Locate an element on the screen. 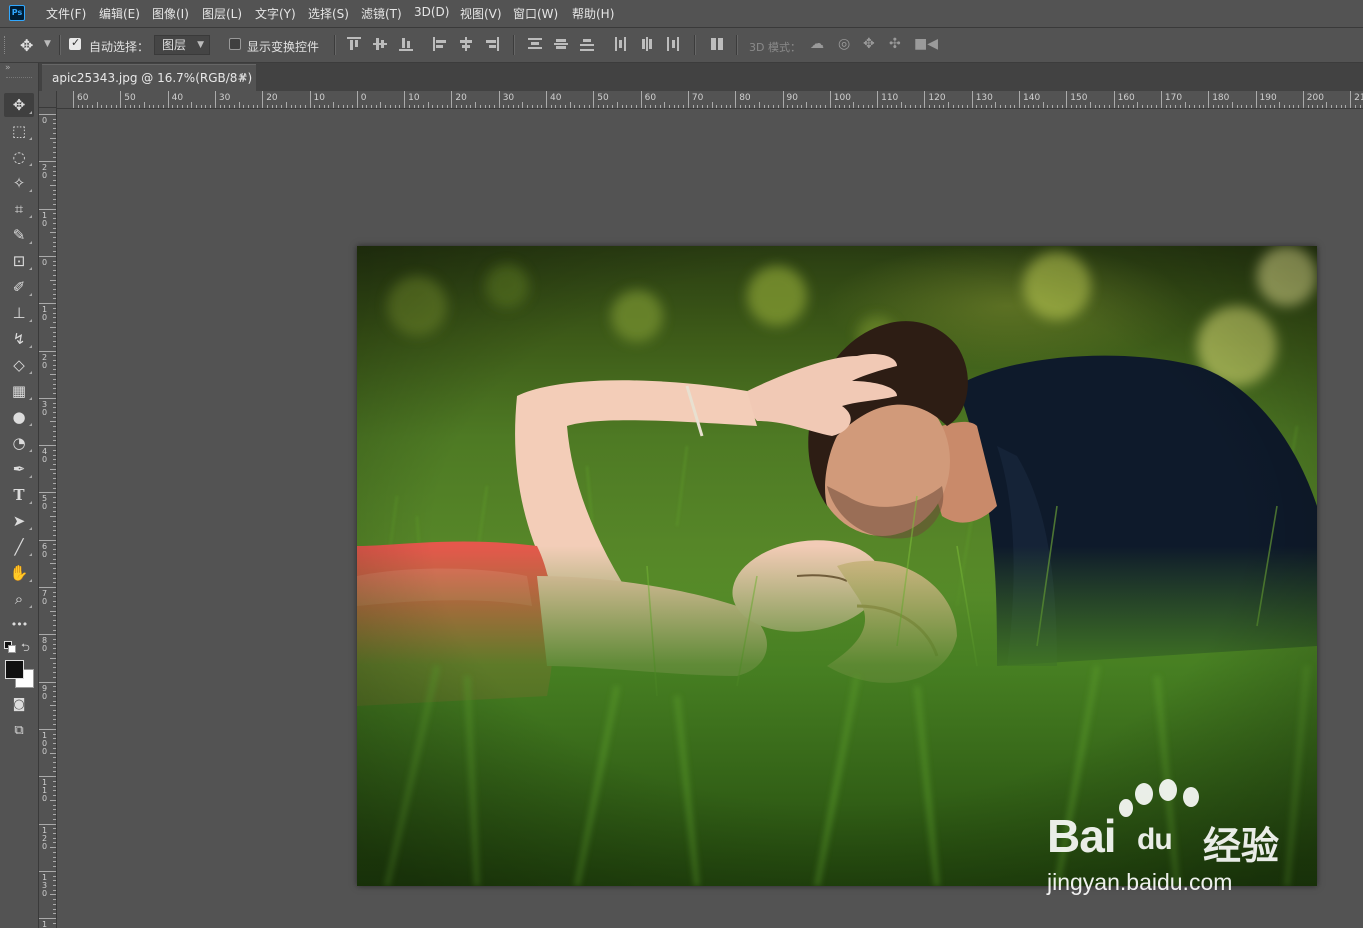 The height and width of the screenshot is (928, 1363). zoom-tool-icon: ⌕ is located at coordinates (19, 599).